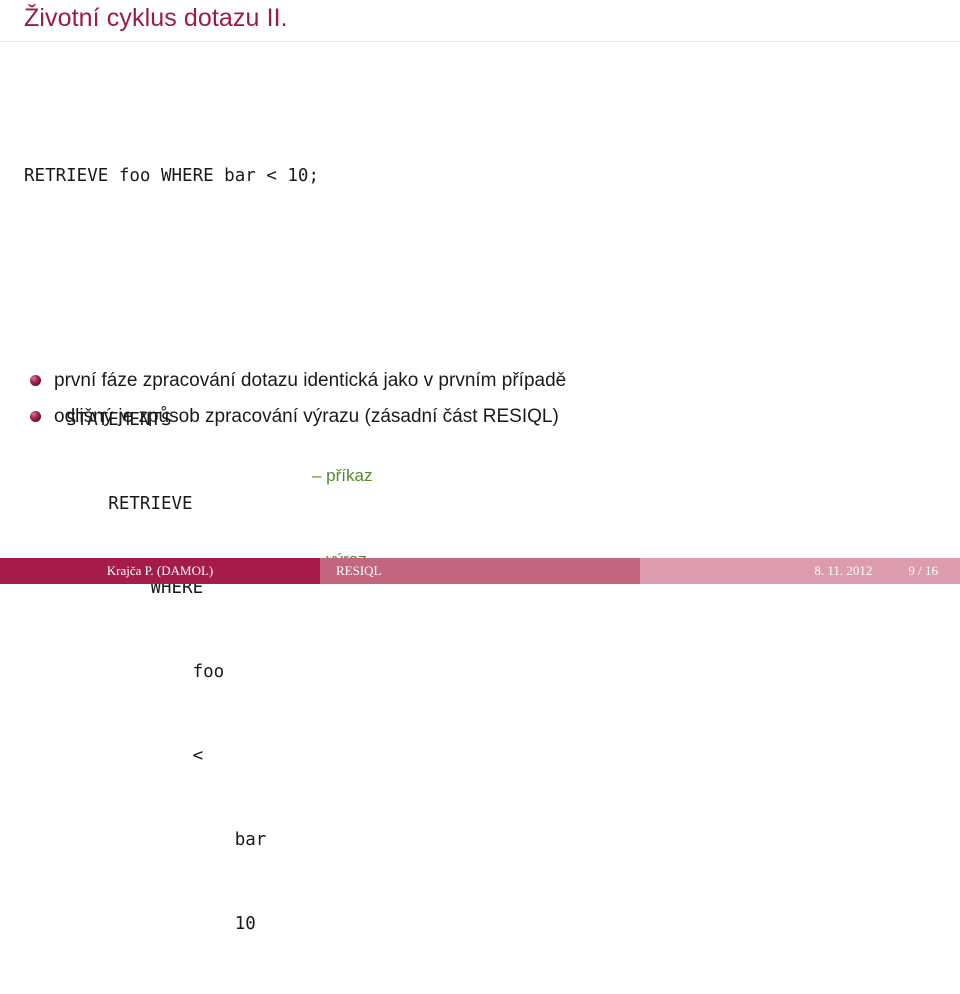 This screenshot has height=994, width=960. I want to click on query-line: RETRIEVE foo WHERE bar < 10;, so click(172, 176).